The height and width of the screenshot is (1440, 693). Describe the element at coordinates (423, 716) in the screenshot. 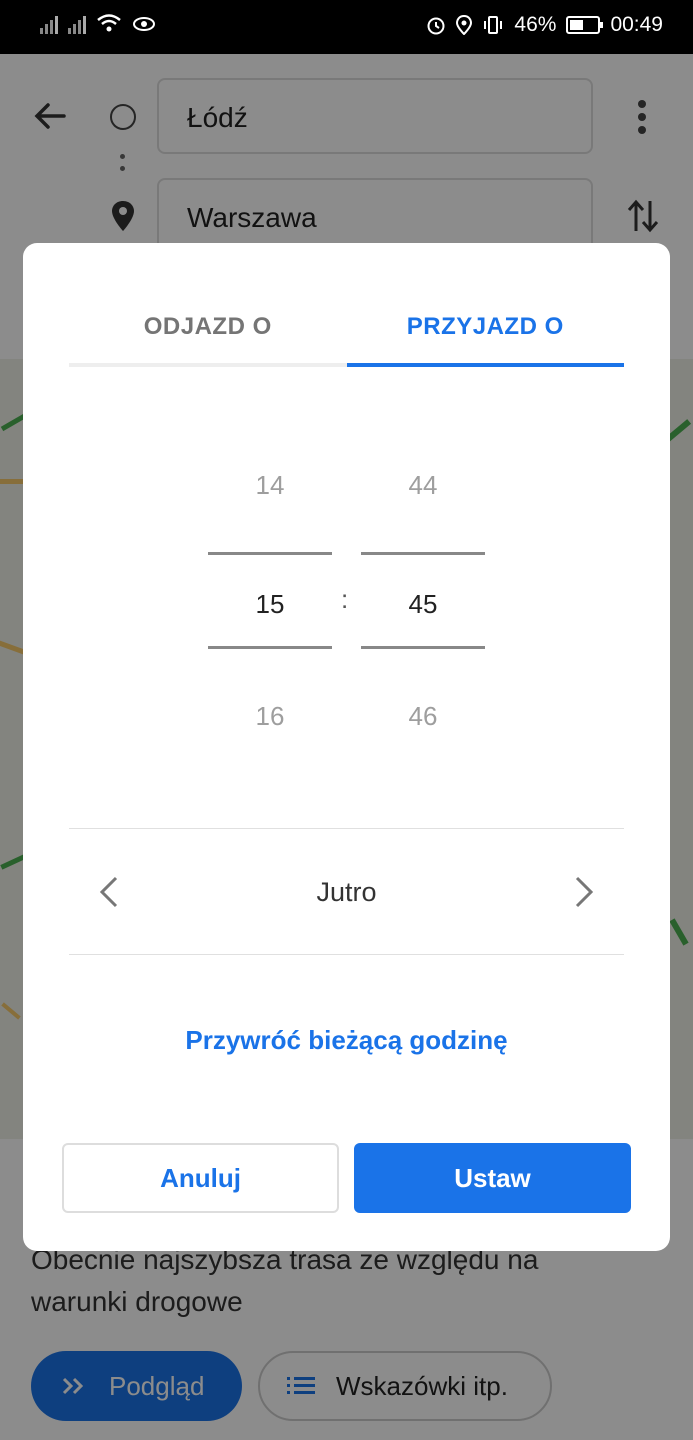

I see `minute-next: 46` at that location.